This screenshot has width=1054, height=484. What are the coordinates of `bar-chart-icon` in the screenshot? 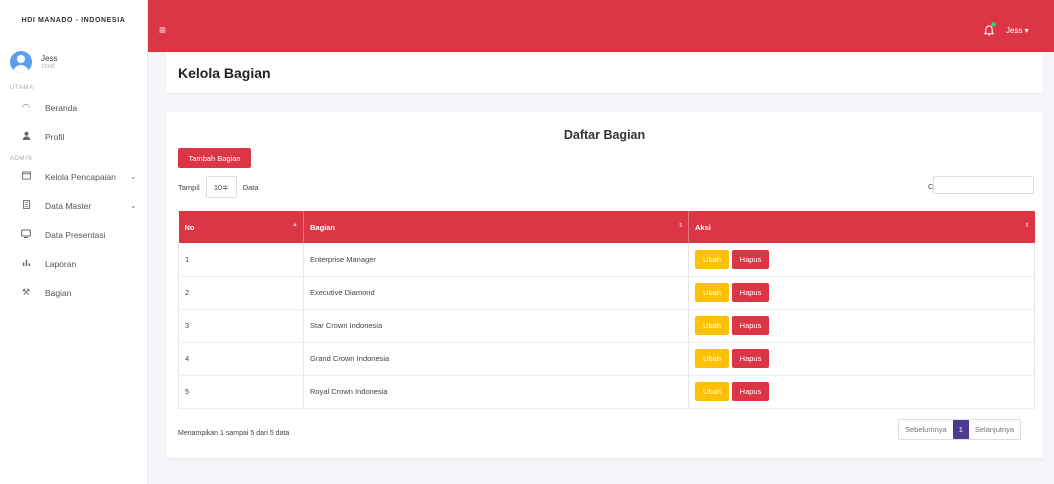 It's located at (26, 263).